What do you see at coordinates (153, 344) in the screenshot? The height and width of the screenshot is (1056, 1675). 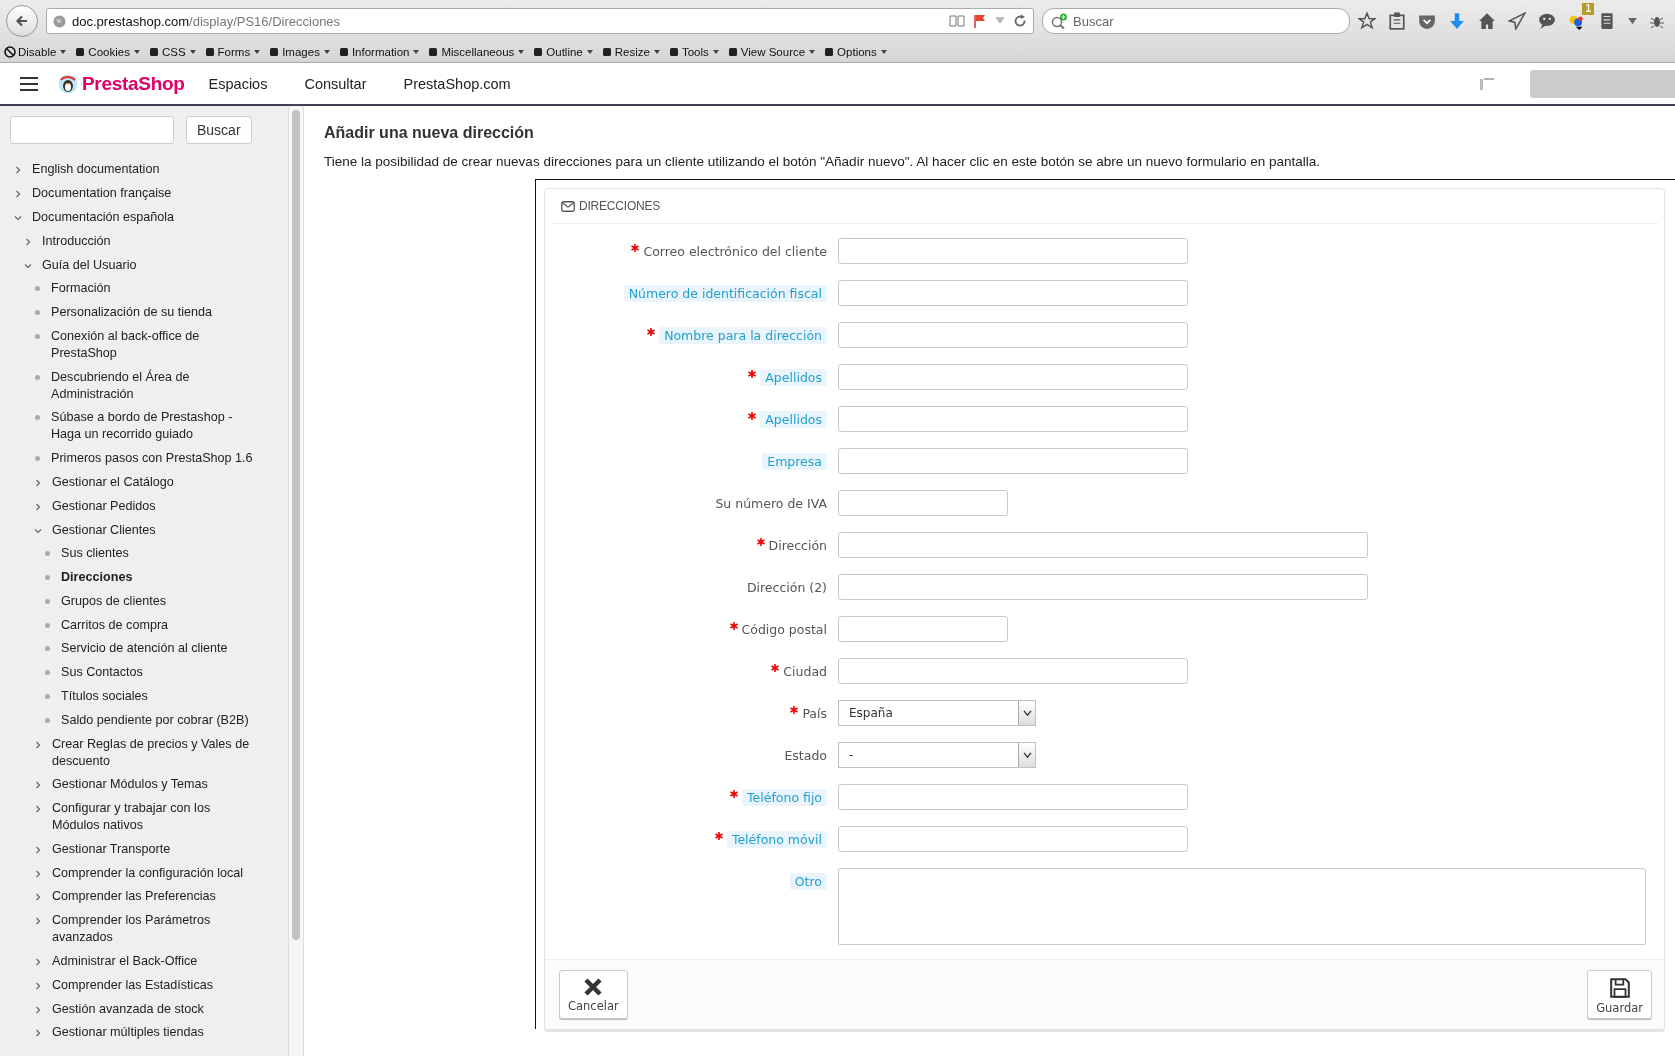 I see `sidebar-link: Conexión al back-office de PrestaShop` at bounding box center [153, 344].